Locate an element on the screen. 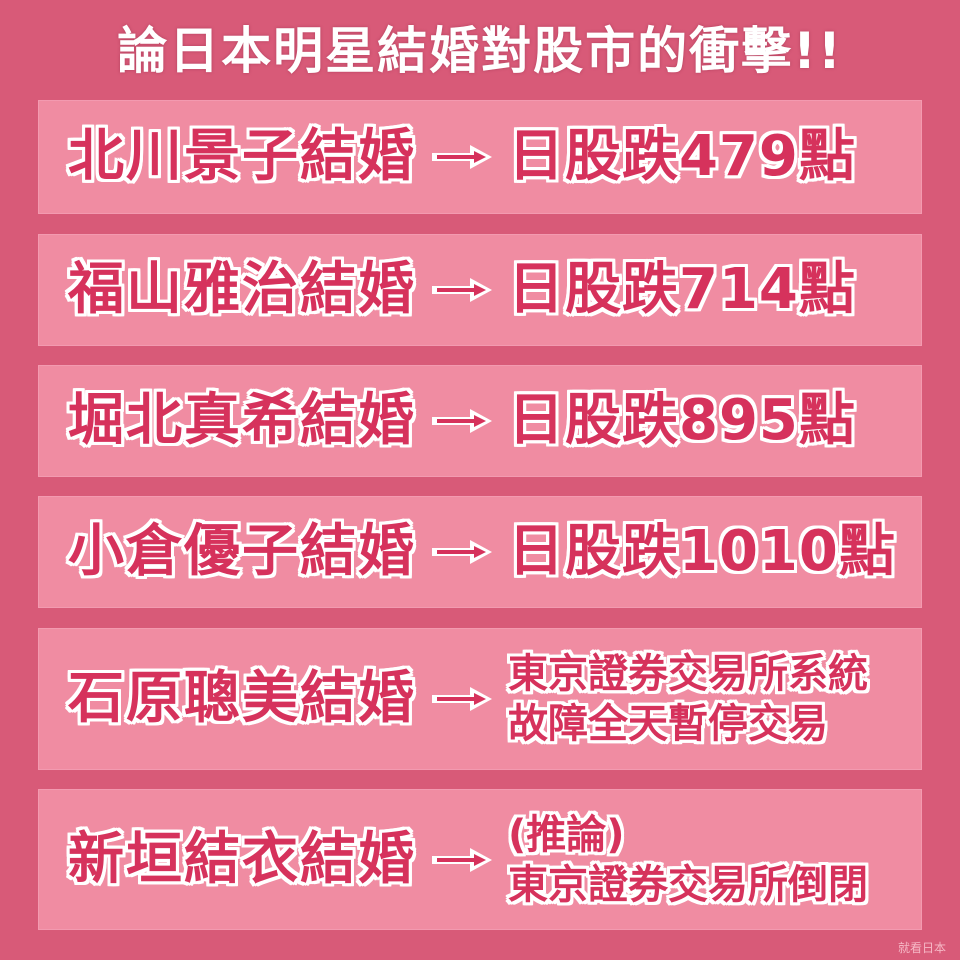 The height and width of the screenshot is (960, 960). cause-text: 堀北真希結婚 is located at coordinates (242, 420).